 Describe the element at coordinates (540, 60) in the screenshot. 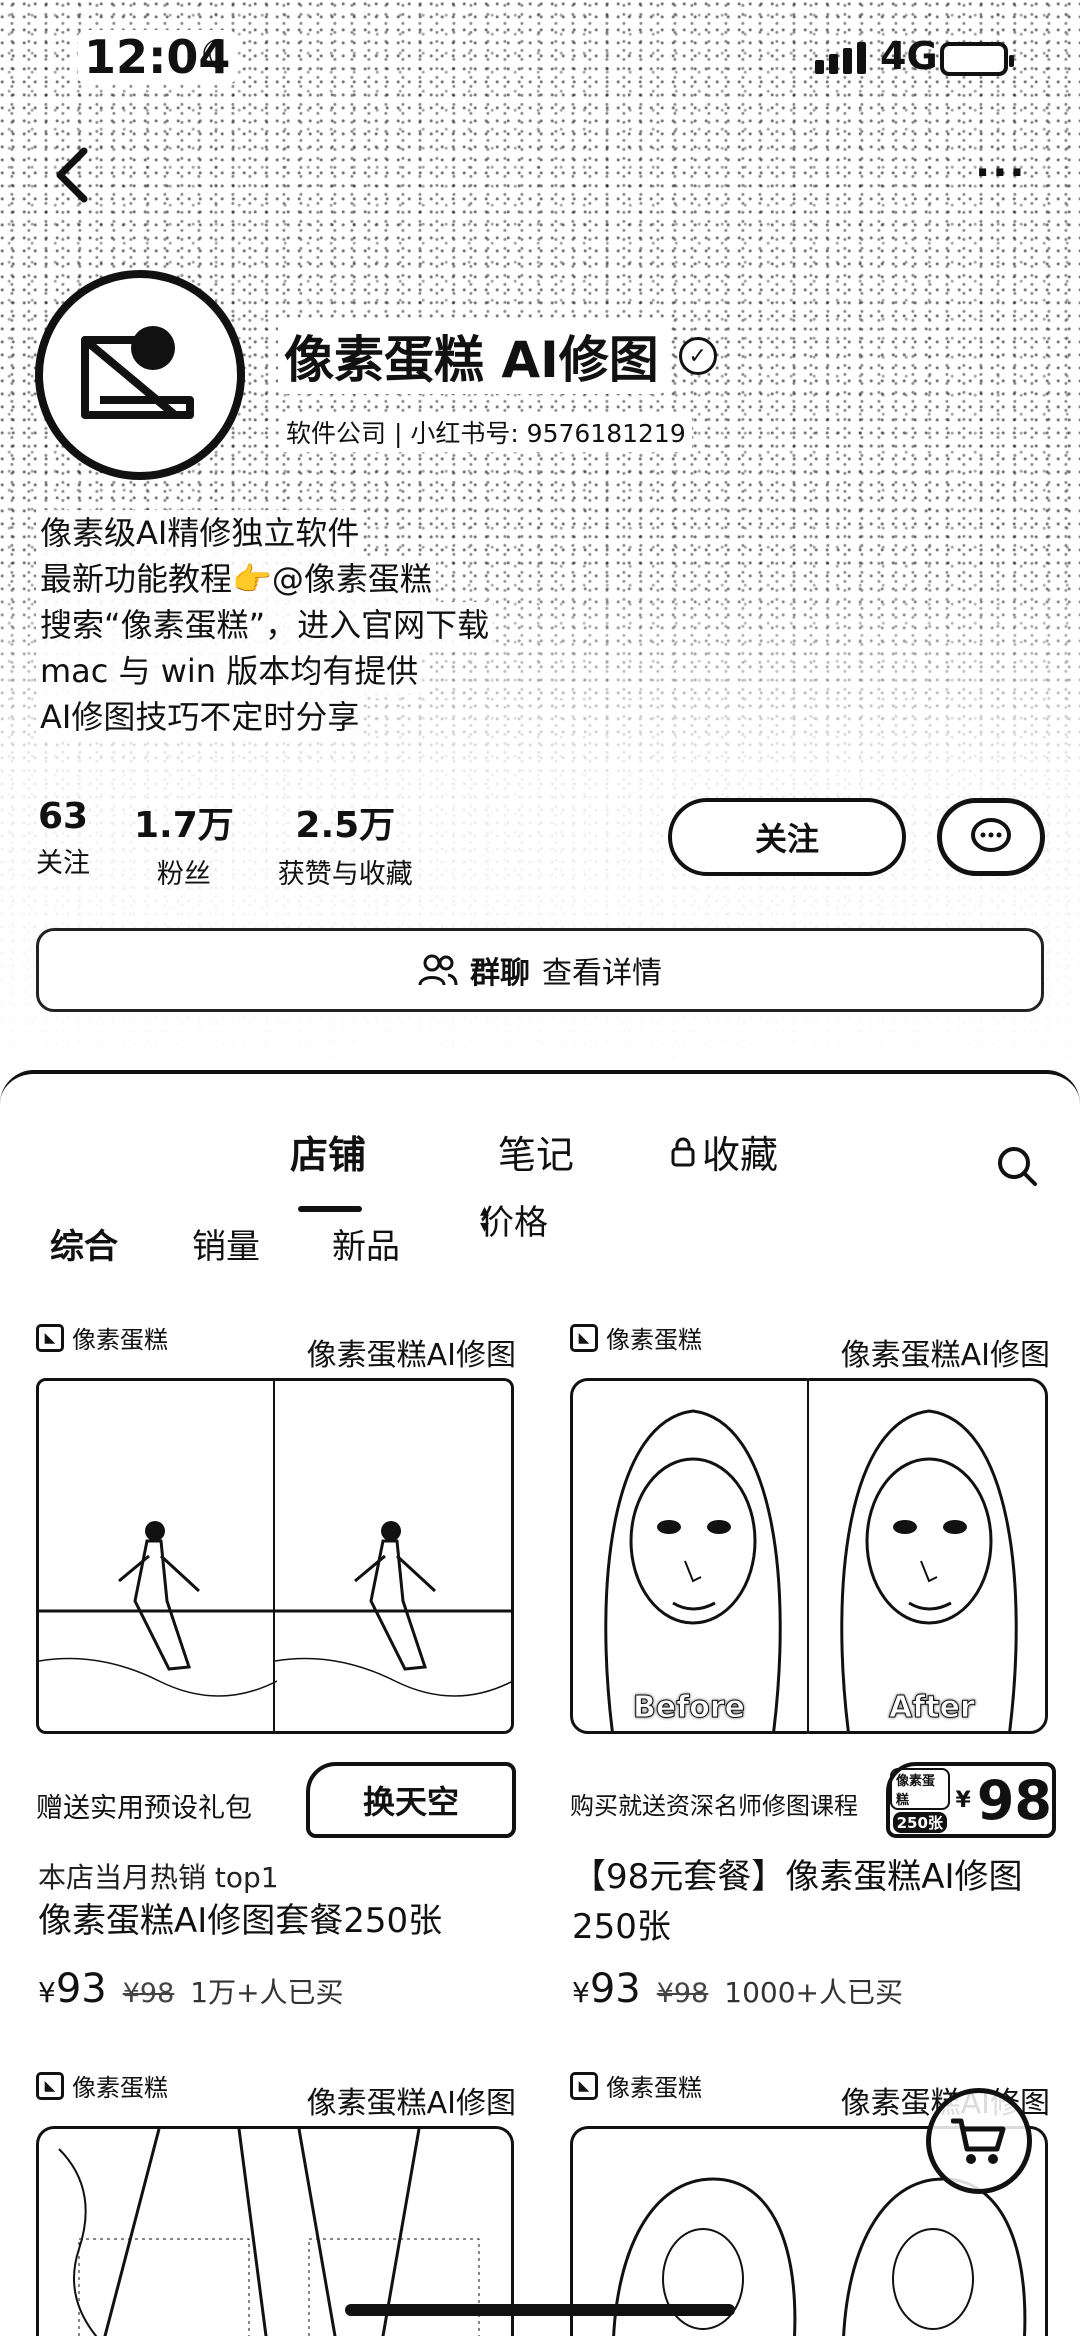

I see `status-bar: 12:04 ☾ 4G` at that location.